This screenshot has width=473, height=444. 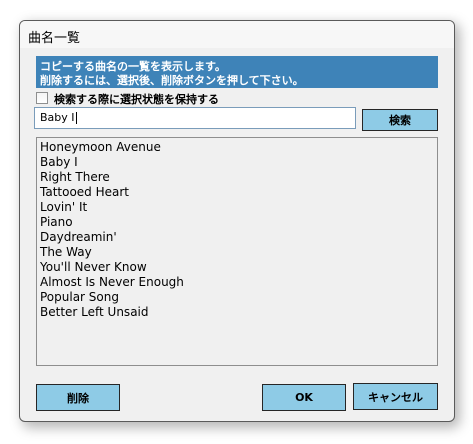 What do you see at coordinates (237, 297) in the screenshot?
I see `list-item: Popular Song` at bounding box center [237, 297].